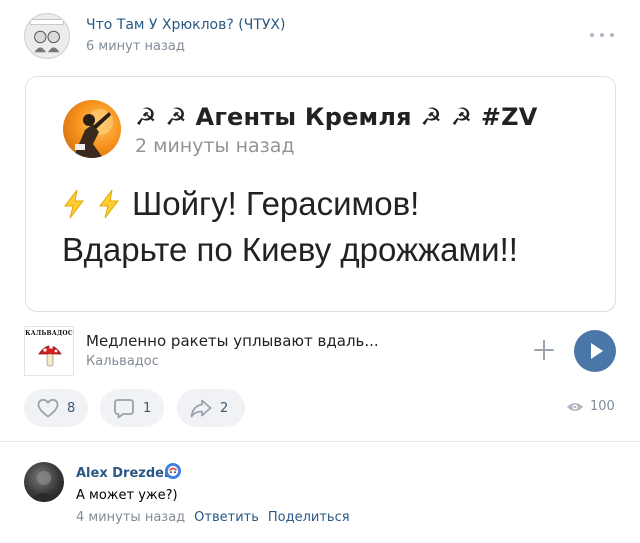 The width and height of the screenshot is (640, 543). I want to click on mushroom-icon, so click(50, 356).